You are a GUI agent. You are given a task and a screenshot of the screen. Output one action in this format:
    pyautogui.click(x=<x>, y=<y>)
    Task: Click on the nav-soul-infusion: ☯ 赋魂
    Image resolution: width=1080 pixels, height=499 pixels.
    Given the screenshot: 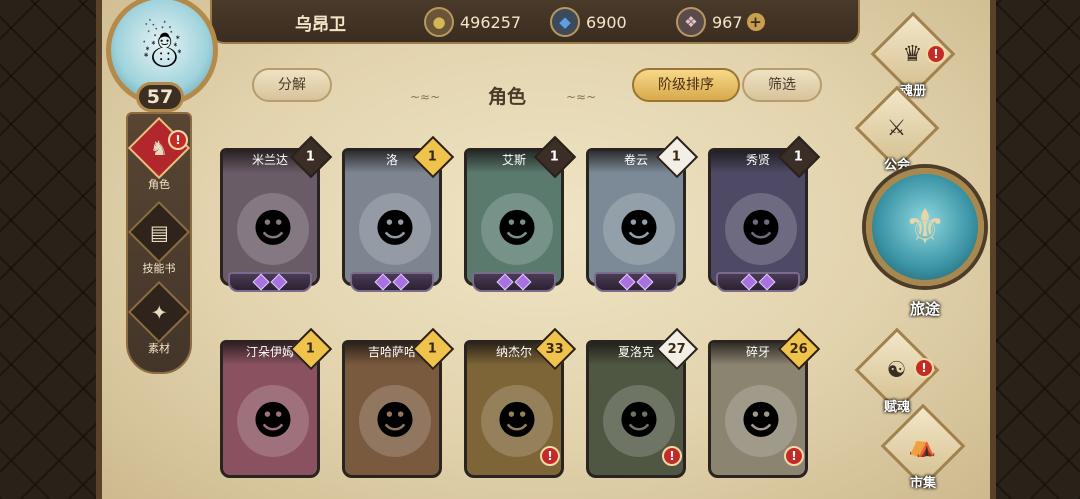 What is the action you would take?
    pyautogui.click(x=897, y=371)
    